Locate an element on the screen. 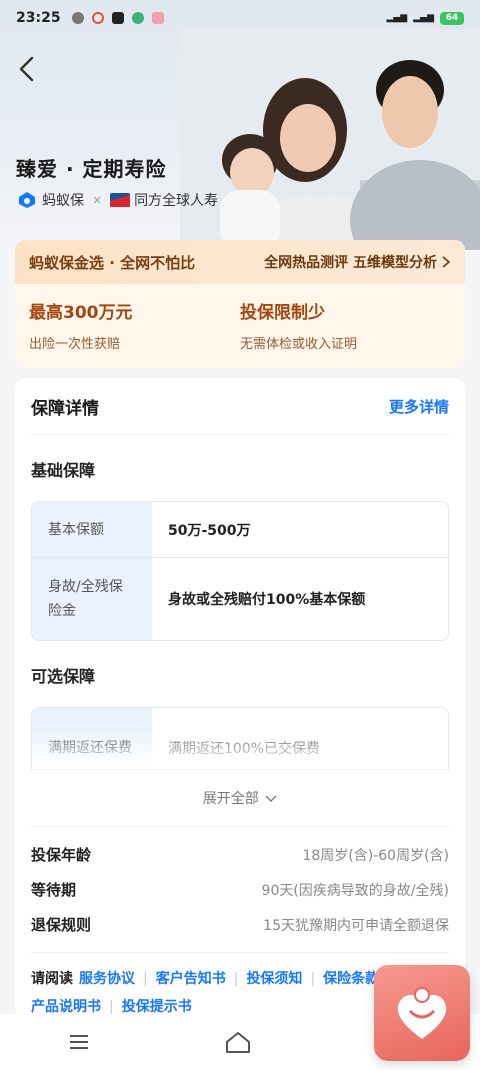  partner-logo is located at coordinates (120, 200).